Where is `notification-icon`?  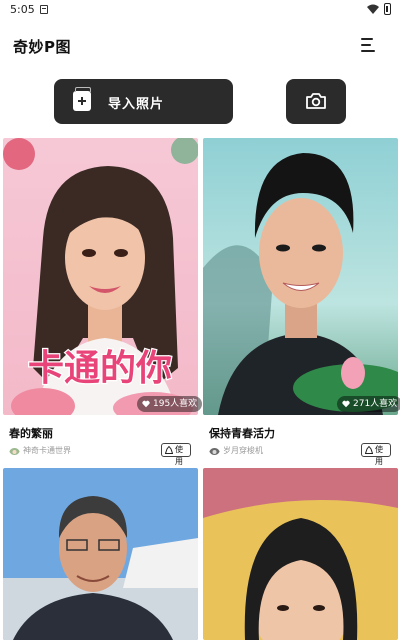
notification-icon is located at coordinates (44, 9).